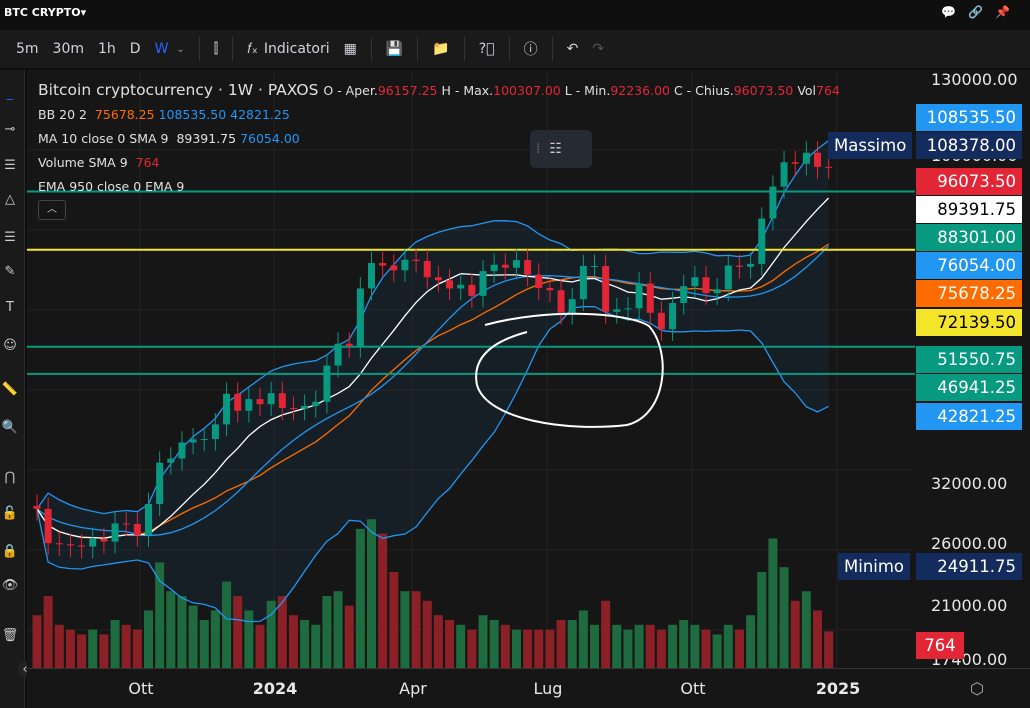  What do you see at coordinates (350, 49) in the screenshot?
I see `layout-grid-icon: ▦` at bounding box center [350, 49].